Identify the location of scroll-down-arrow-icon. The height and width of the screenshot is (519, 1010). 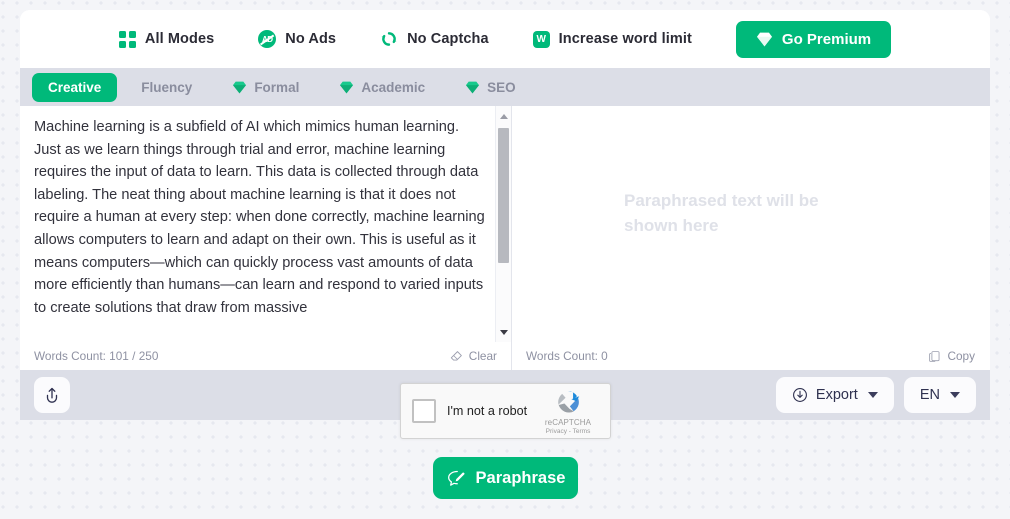
(503, 332).